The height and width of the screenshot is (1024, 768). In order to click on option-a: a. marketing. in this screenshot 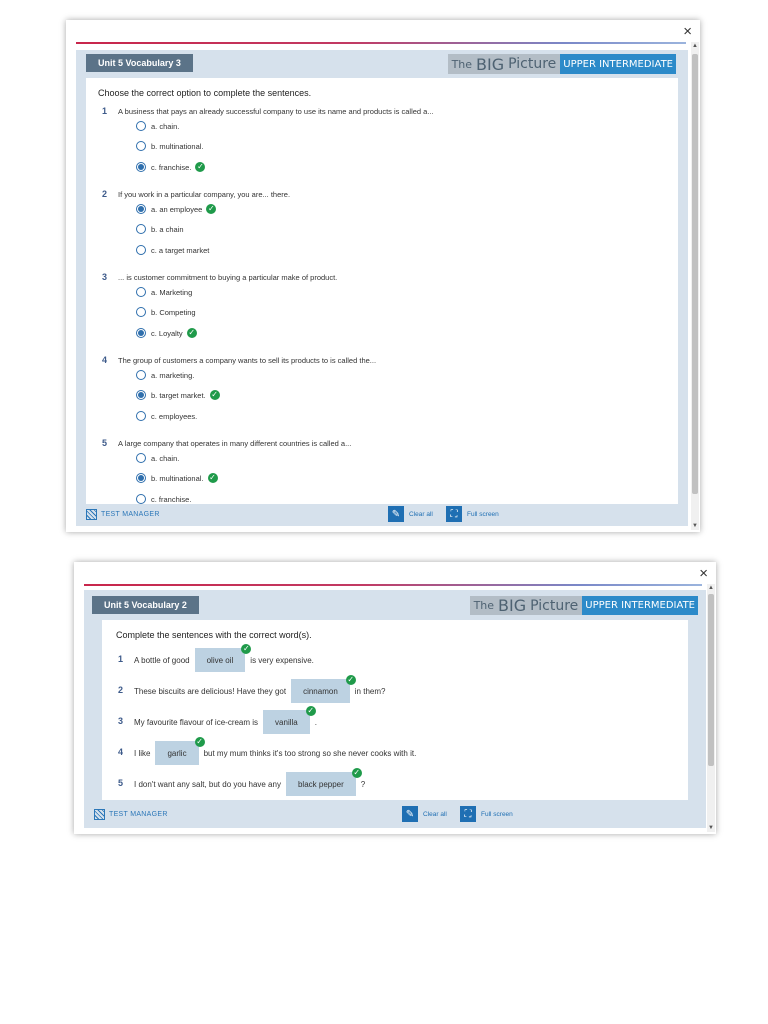, I will do `click(165, 375)`.